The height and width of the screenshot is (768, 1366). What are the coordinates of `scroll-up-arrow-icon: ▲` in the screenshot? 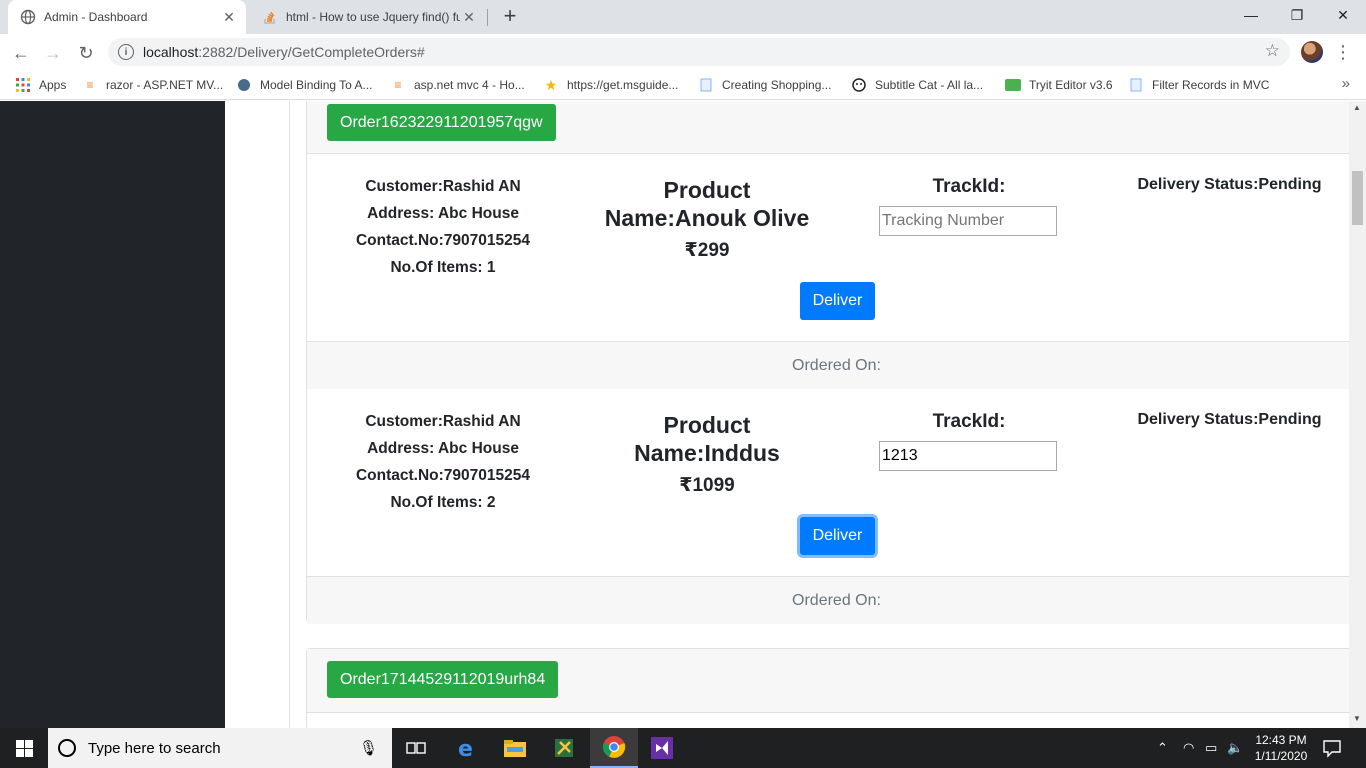 It's located at (1357, 107).